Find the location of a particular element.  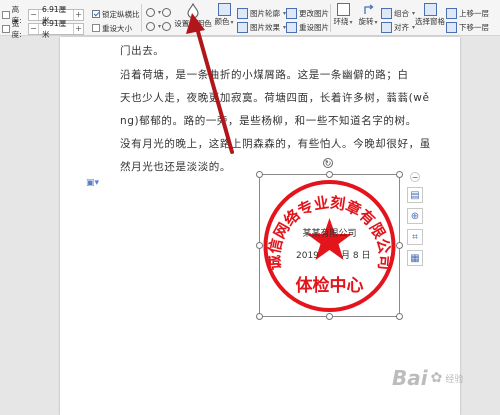

set-transparent-color-button: 设置透明色 is located at coordinates (193, 16).